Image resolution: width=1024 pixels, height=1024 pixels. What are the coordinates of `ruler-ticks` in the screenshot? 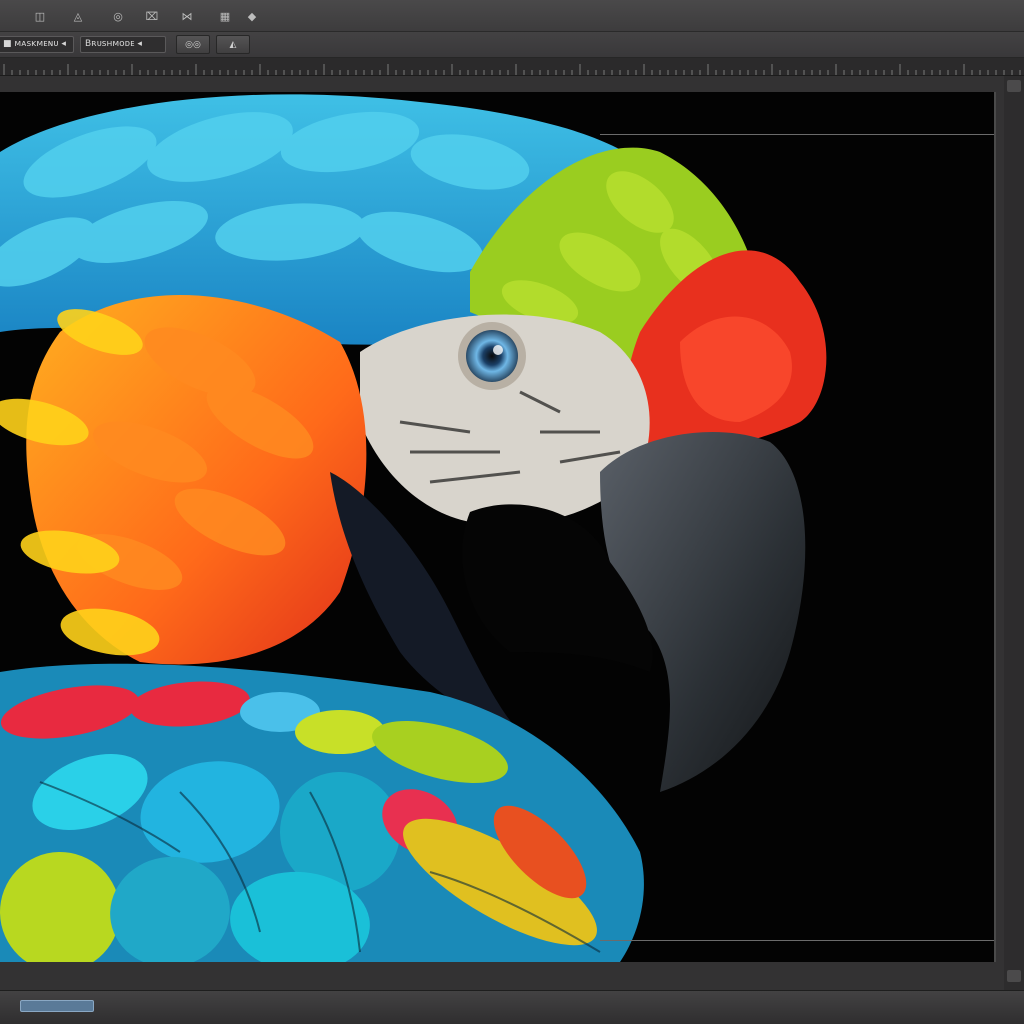 It's located at (512, 69).